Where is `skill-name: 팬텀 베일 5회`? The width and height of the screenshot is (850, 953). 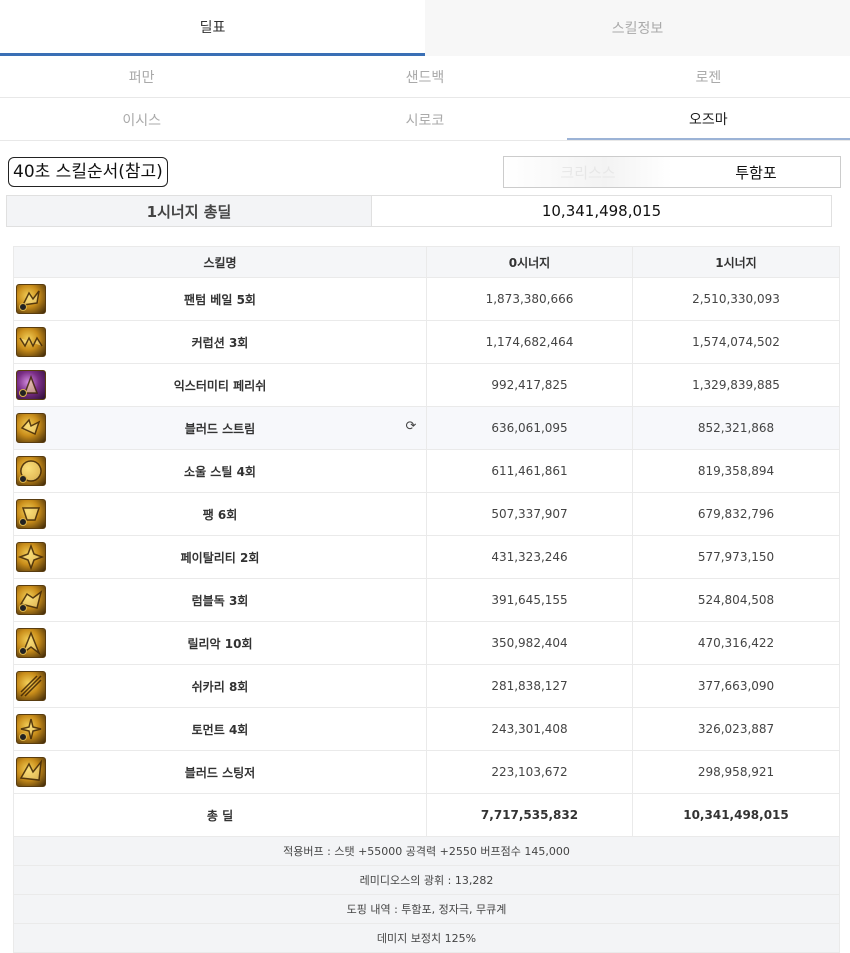
skill-name: 팬텀 베일 5회 is located at coordinates (220, 299).